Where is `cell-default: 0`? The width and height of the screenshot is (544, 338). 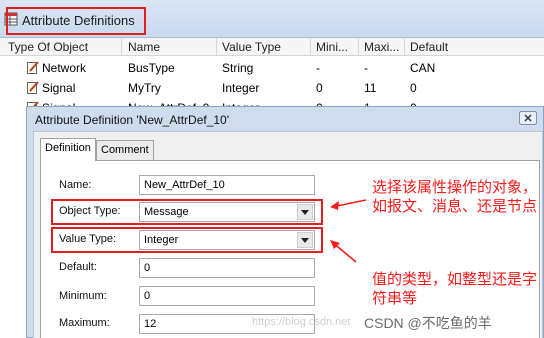 cell-default: 0 is located at coordinates (413, 88).